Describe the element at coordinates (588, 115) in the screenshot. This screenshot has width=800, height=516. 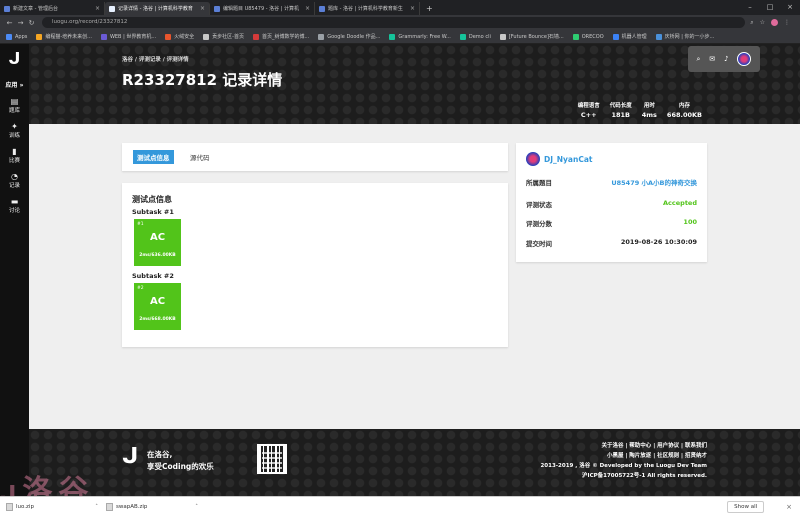
I see `stat-value: C++` at that location.